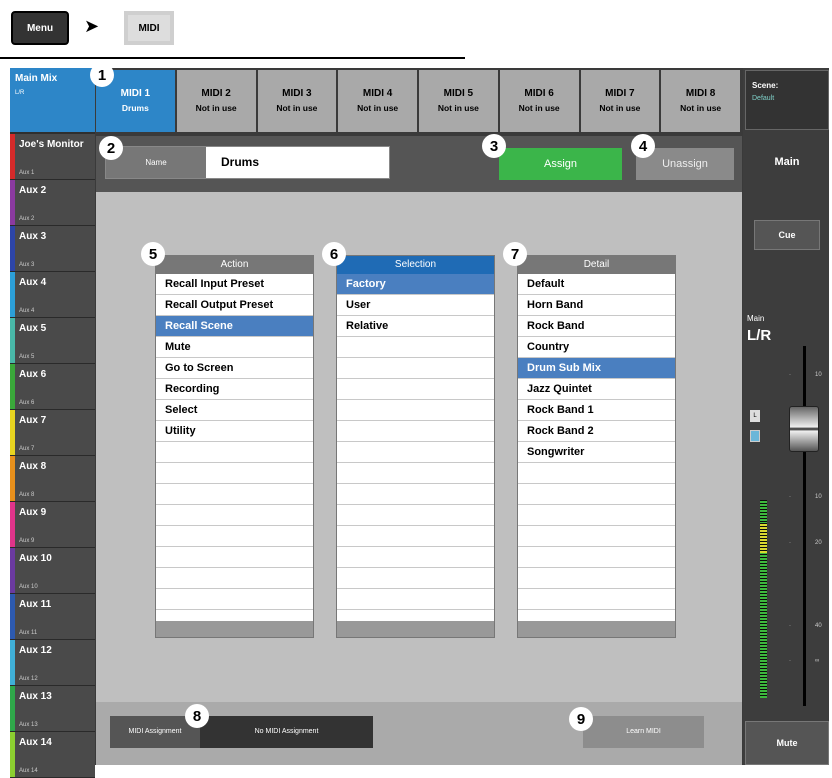 This screenshot has width=832, height=778. I want to click on main-mix-sub: L/R, so click(20, 93).